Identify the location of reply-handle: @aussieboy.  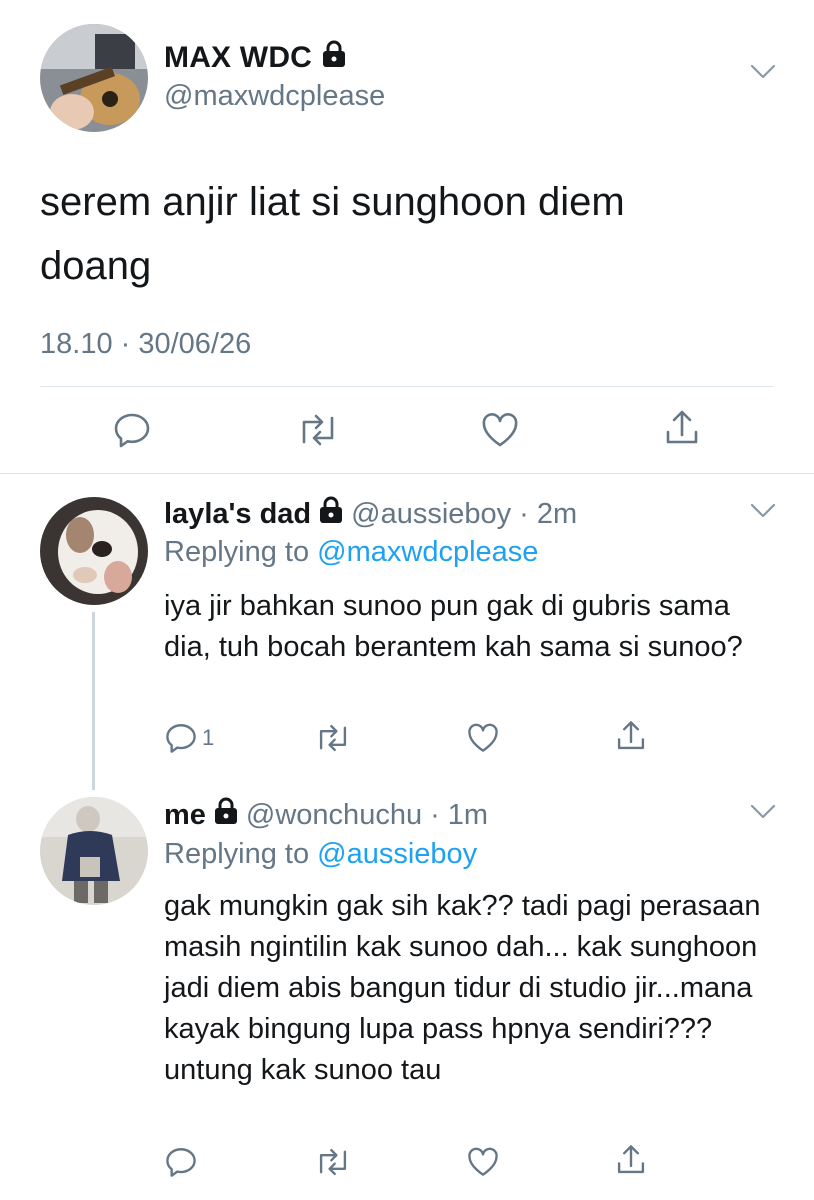
(431, 514).